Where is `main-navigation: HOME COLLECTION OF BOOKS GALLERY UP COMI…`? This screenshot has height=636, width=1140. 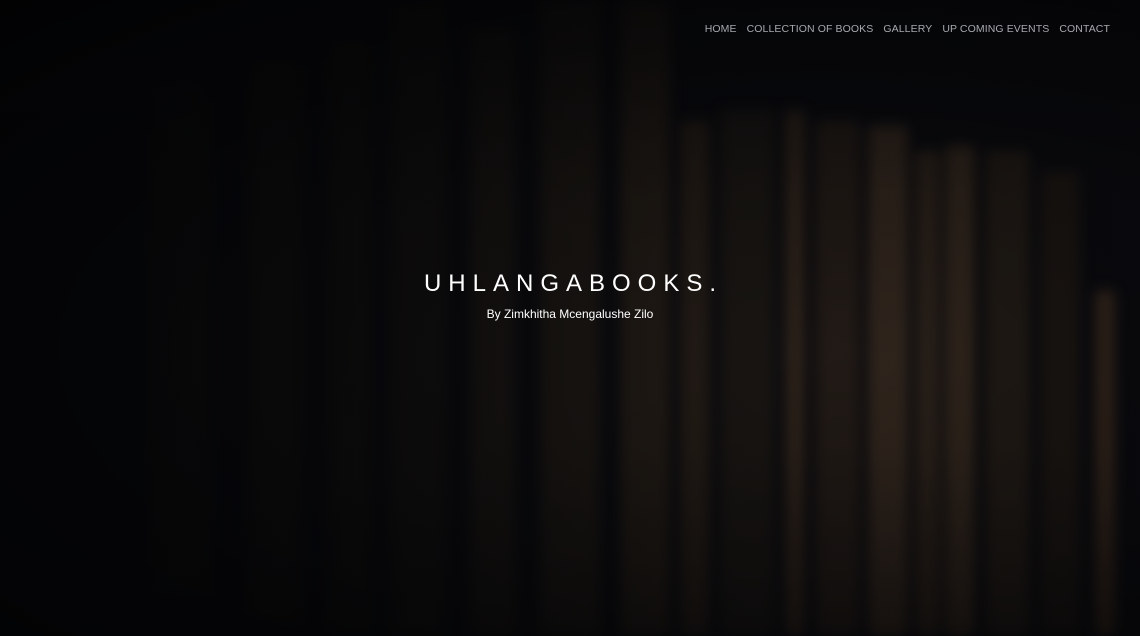
main-navigation: HOME COLLECTION OF BOOKS GALLERY UP COMI… is located at coordinates (907, 29).